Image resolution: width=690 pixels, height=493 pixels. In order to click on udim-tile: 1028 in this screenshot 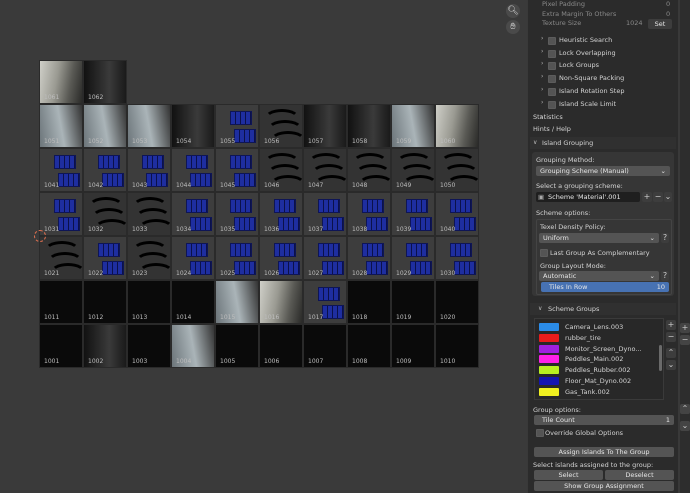, I will do `click(369, 258)`.